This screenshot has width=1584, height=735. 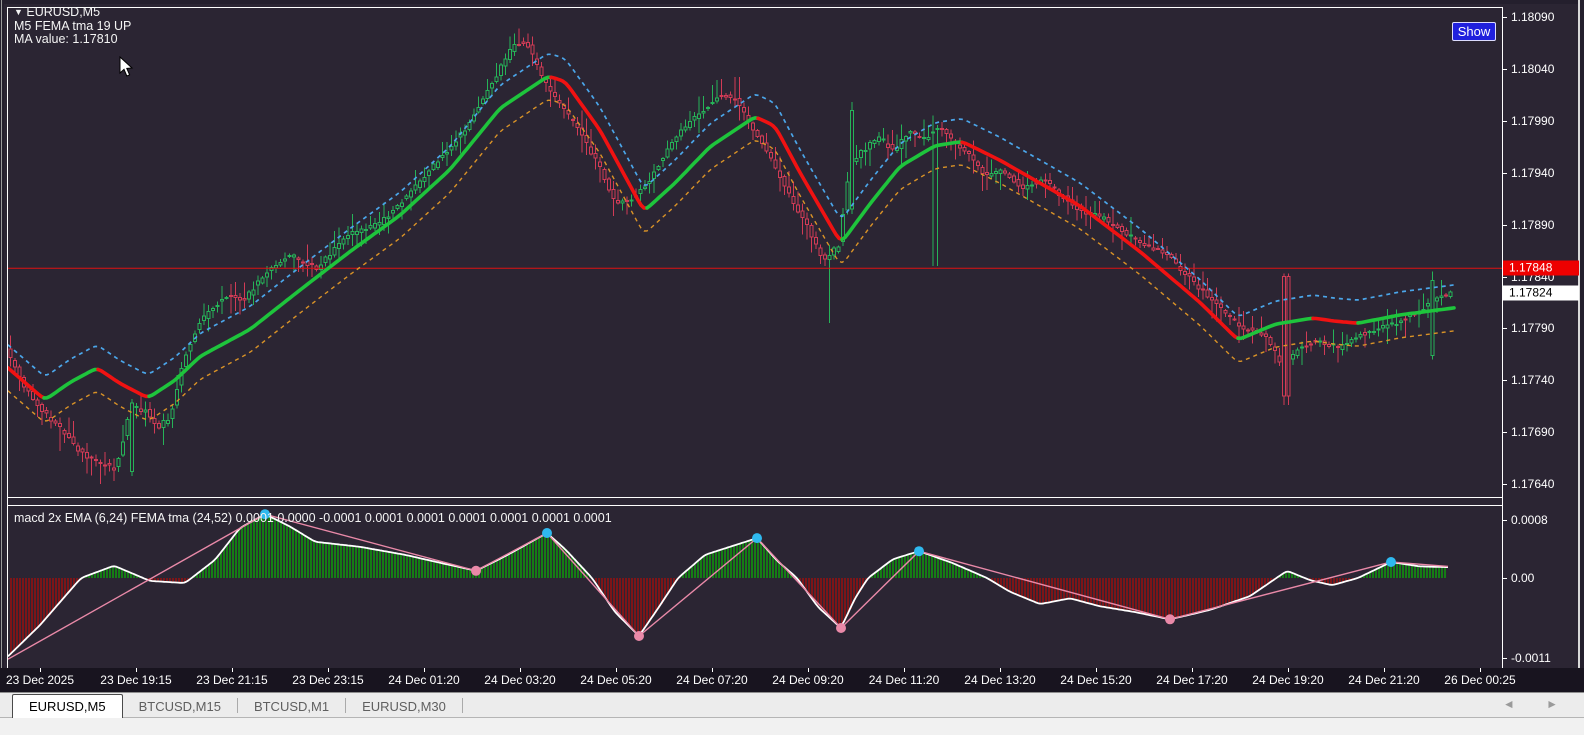 I want to click on macd-trough-dot-down, so click(x=476, y=570).